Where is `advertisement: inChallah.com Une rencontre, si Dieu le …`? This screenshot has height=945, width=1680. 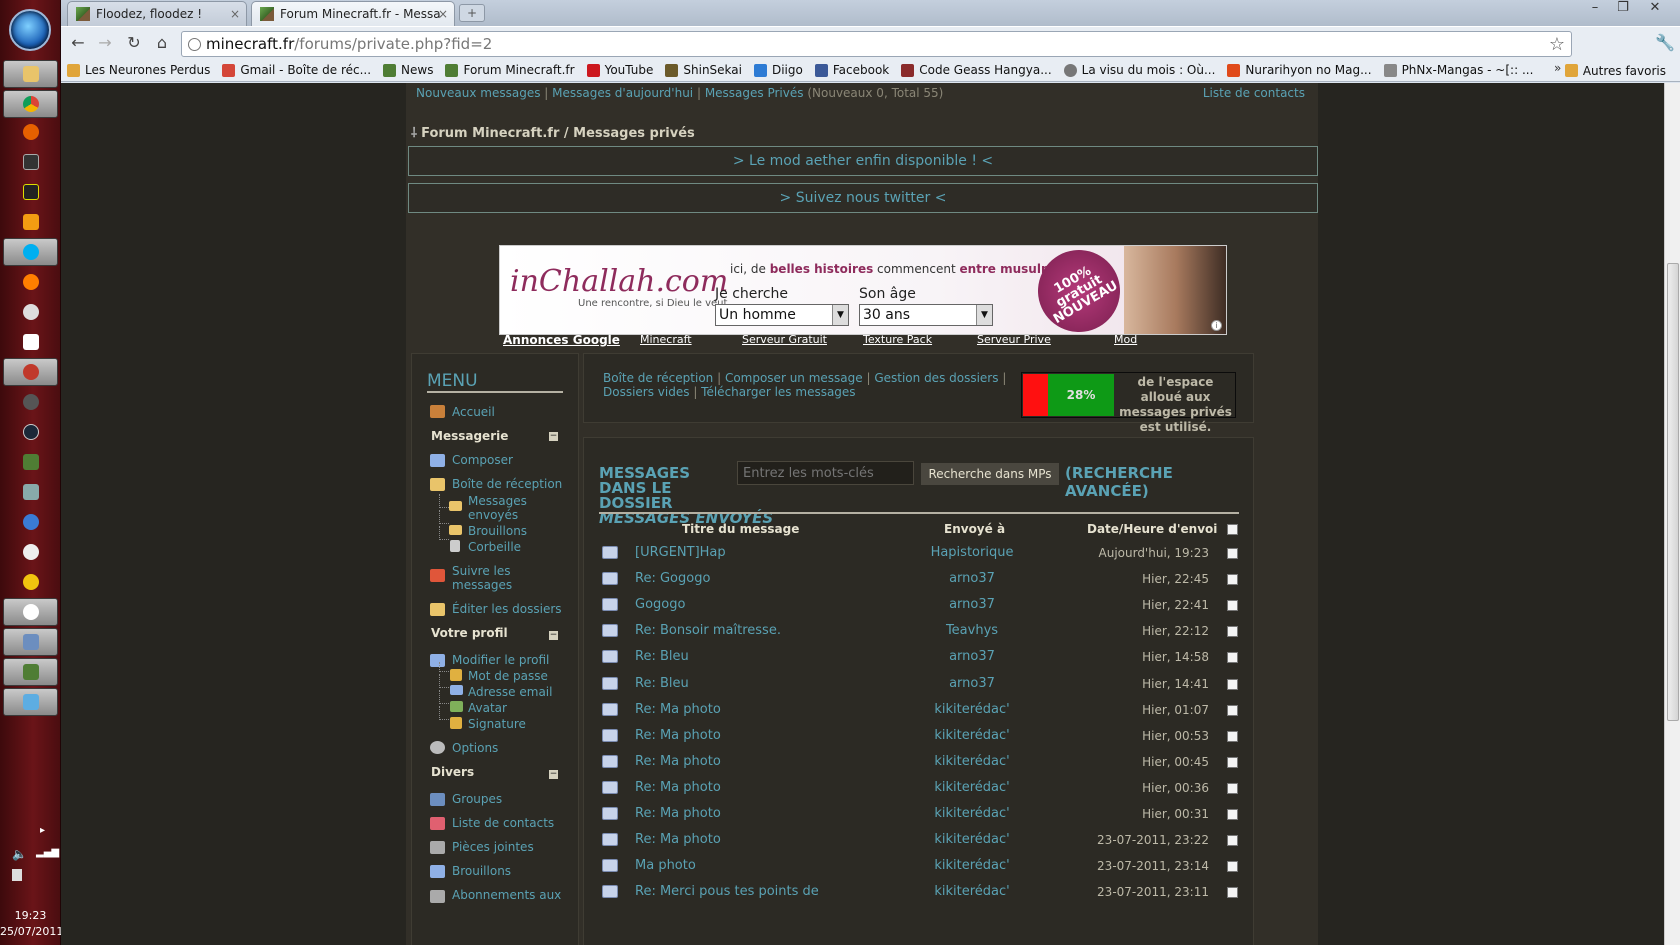
advertisement: inChallah.com Une rencontre, si Dieu le … is located at coordinates (863, 290).